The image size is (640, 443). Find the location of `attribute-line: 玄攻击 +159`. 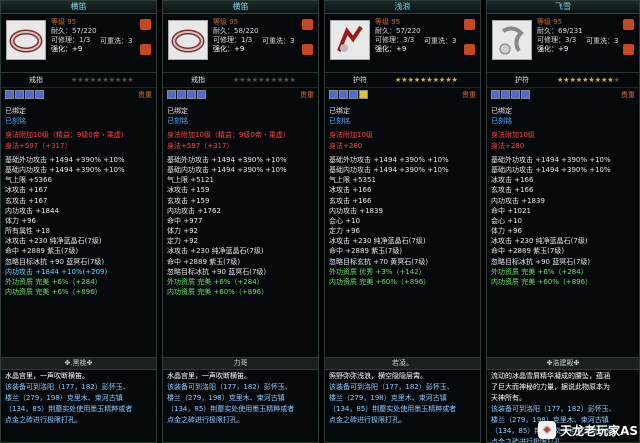

attribute-line: 玄攻击 +159 is located at coordinates (188, 200).